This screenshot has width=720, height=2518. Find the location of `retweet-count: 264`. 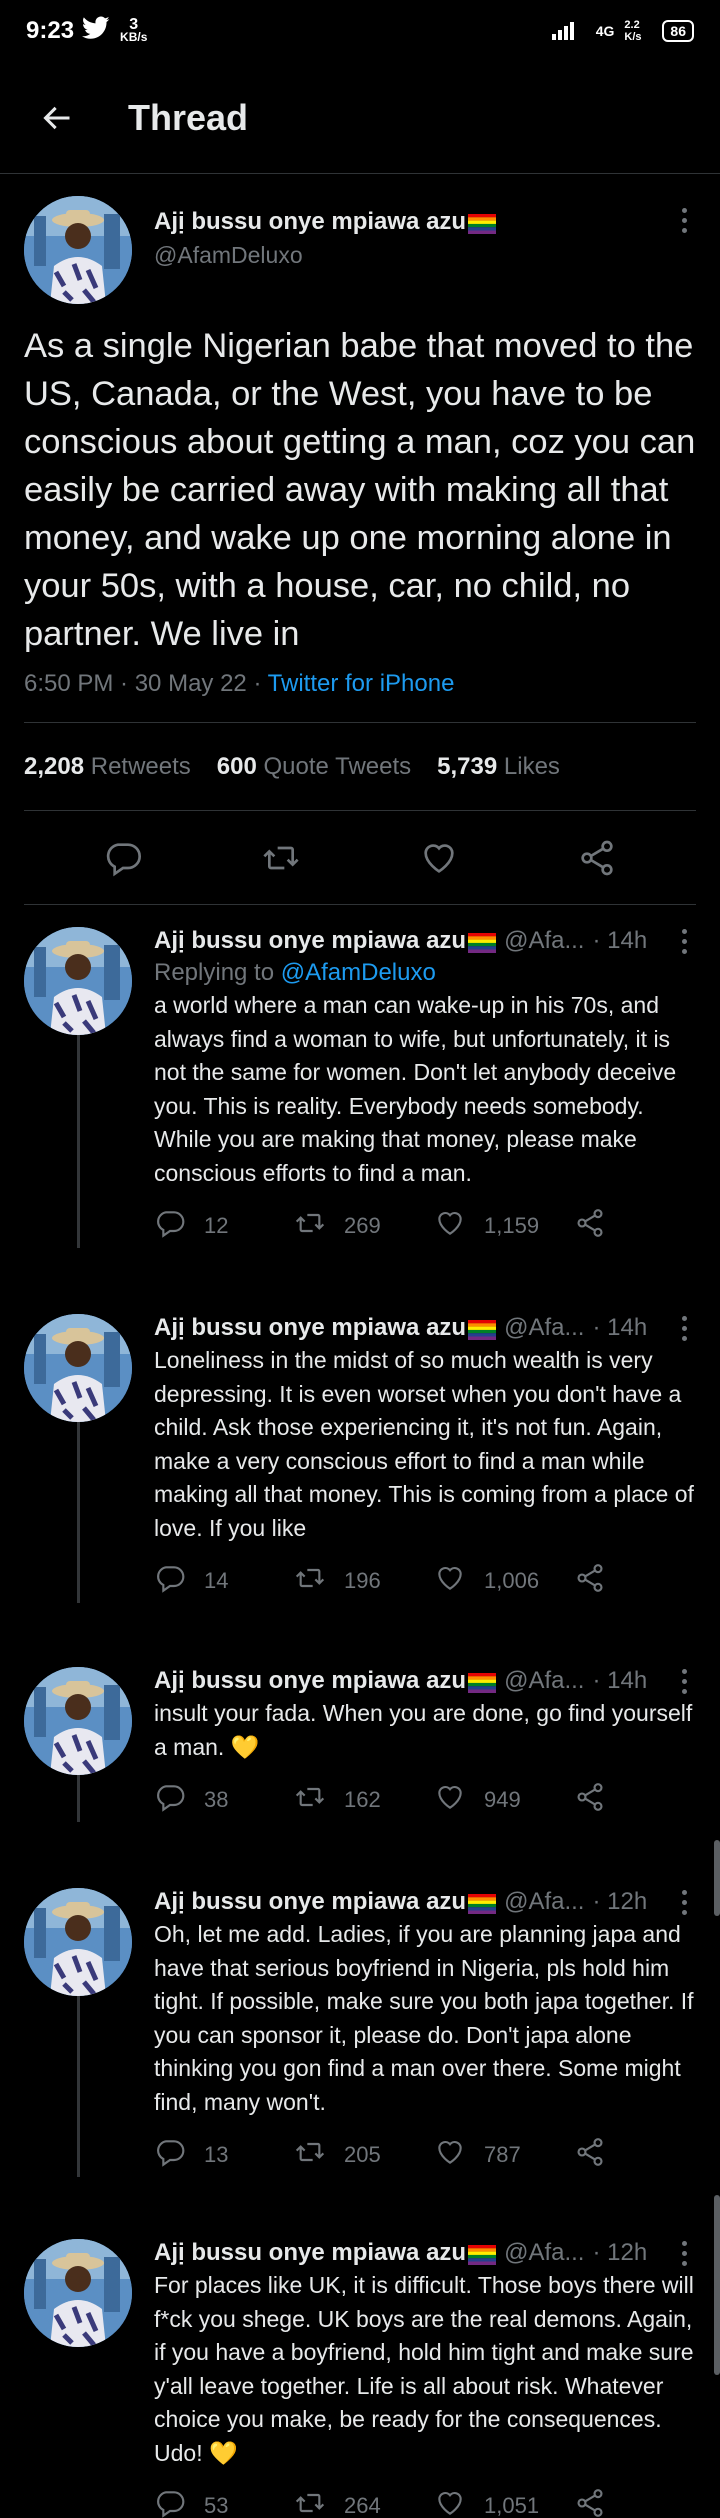

retweet-count: 264 is located at coordinates (362, 2505).